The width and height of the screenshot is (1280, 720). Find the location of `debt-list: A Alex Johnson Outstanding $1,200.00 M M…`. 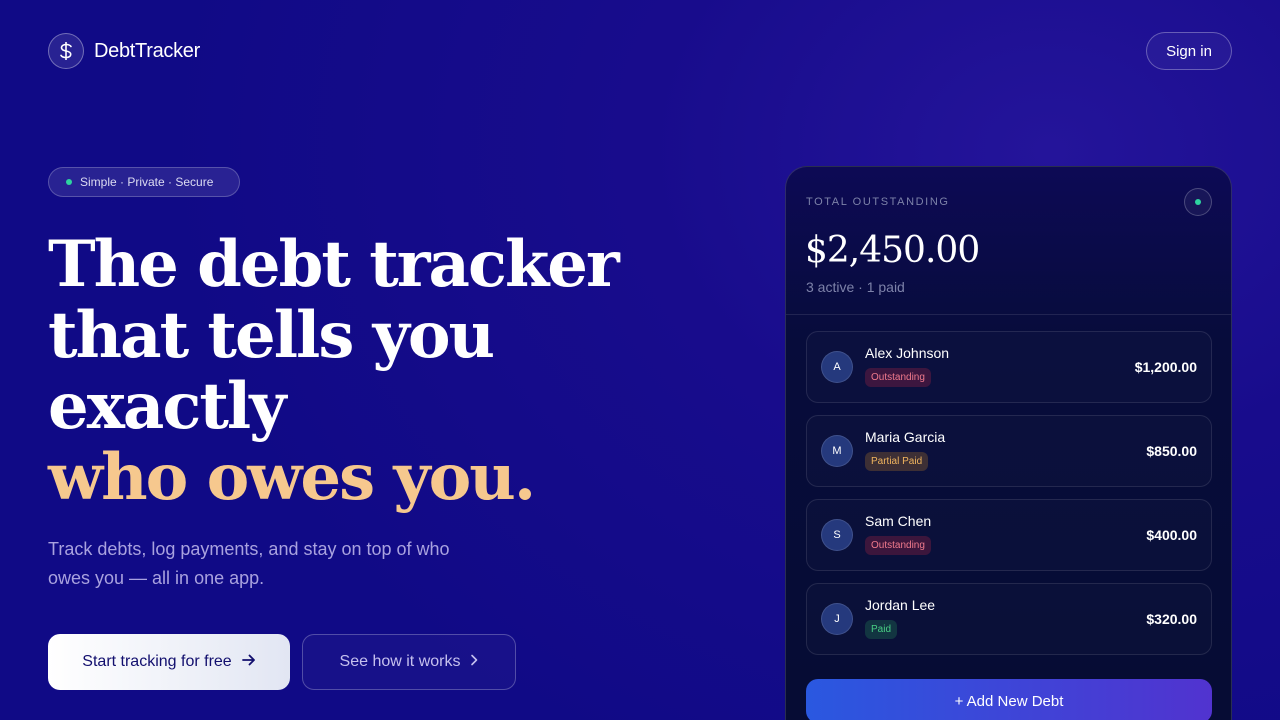

debt-list: A Alex Johnson Outstanding $1,200.00 M M… is located at coordinates (1009, 499).